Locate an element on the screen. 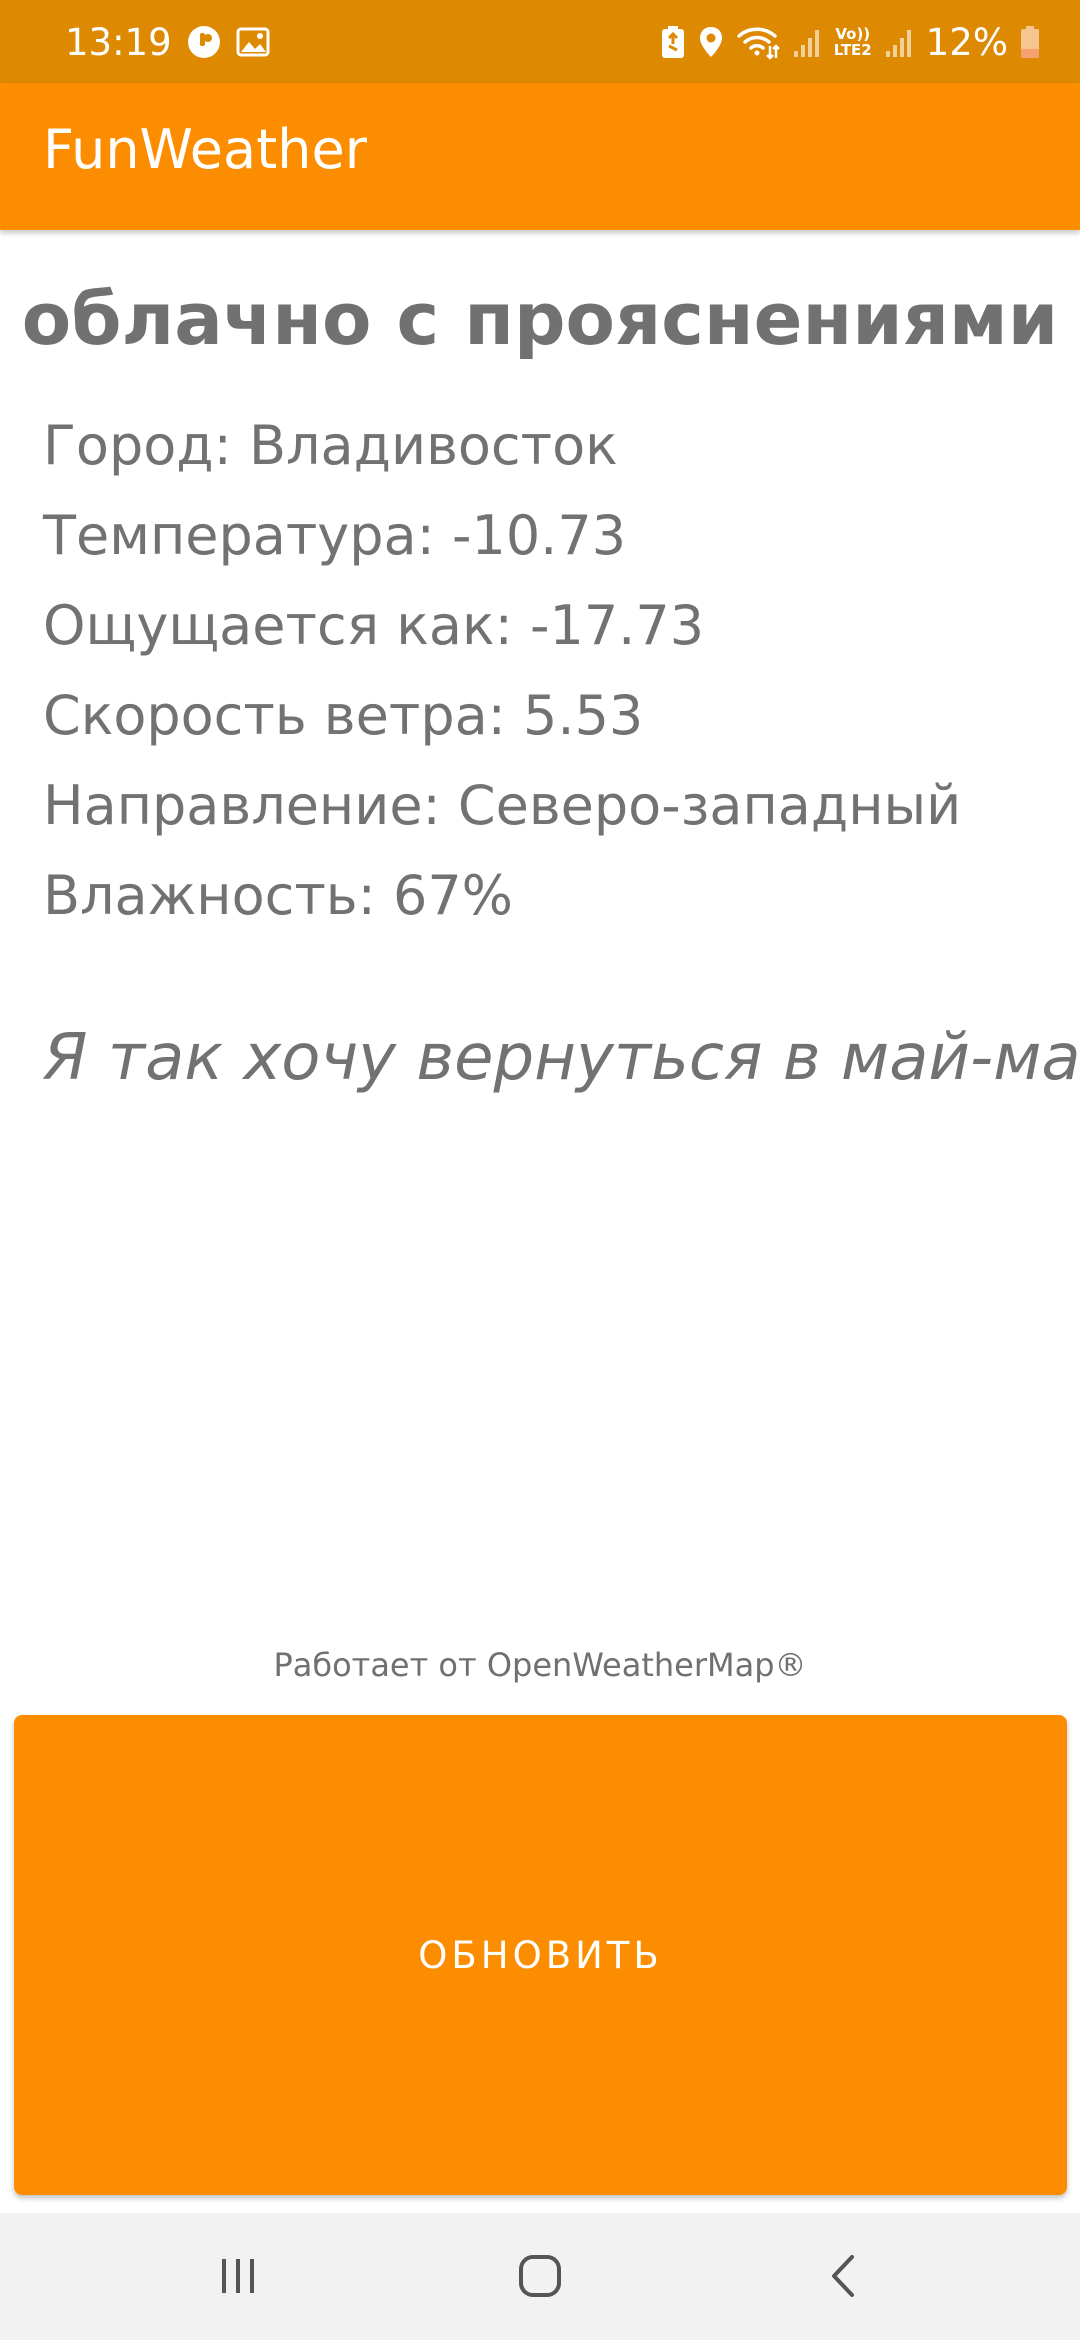 This screenshot has width=1080, height=2340. battery-saver-icon is located at coordinates (673, 42).